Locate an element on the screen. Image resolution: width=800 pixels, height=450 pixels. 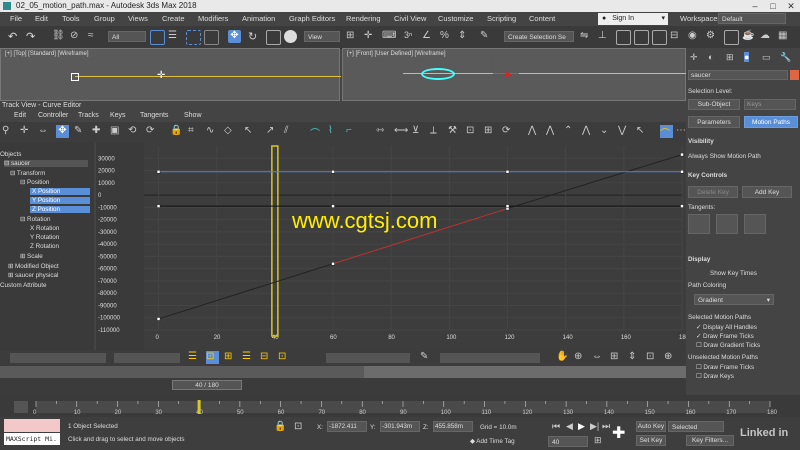
tangent-step-icon: ⟷ is located at coordinates (401, 131).